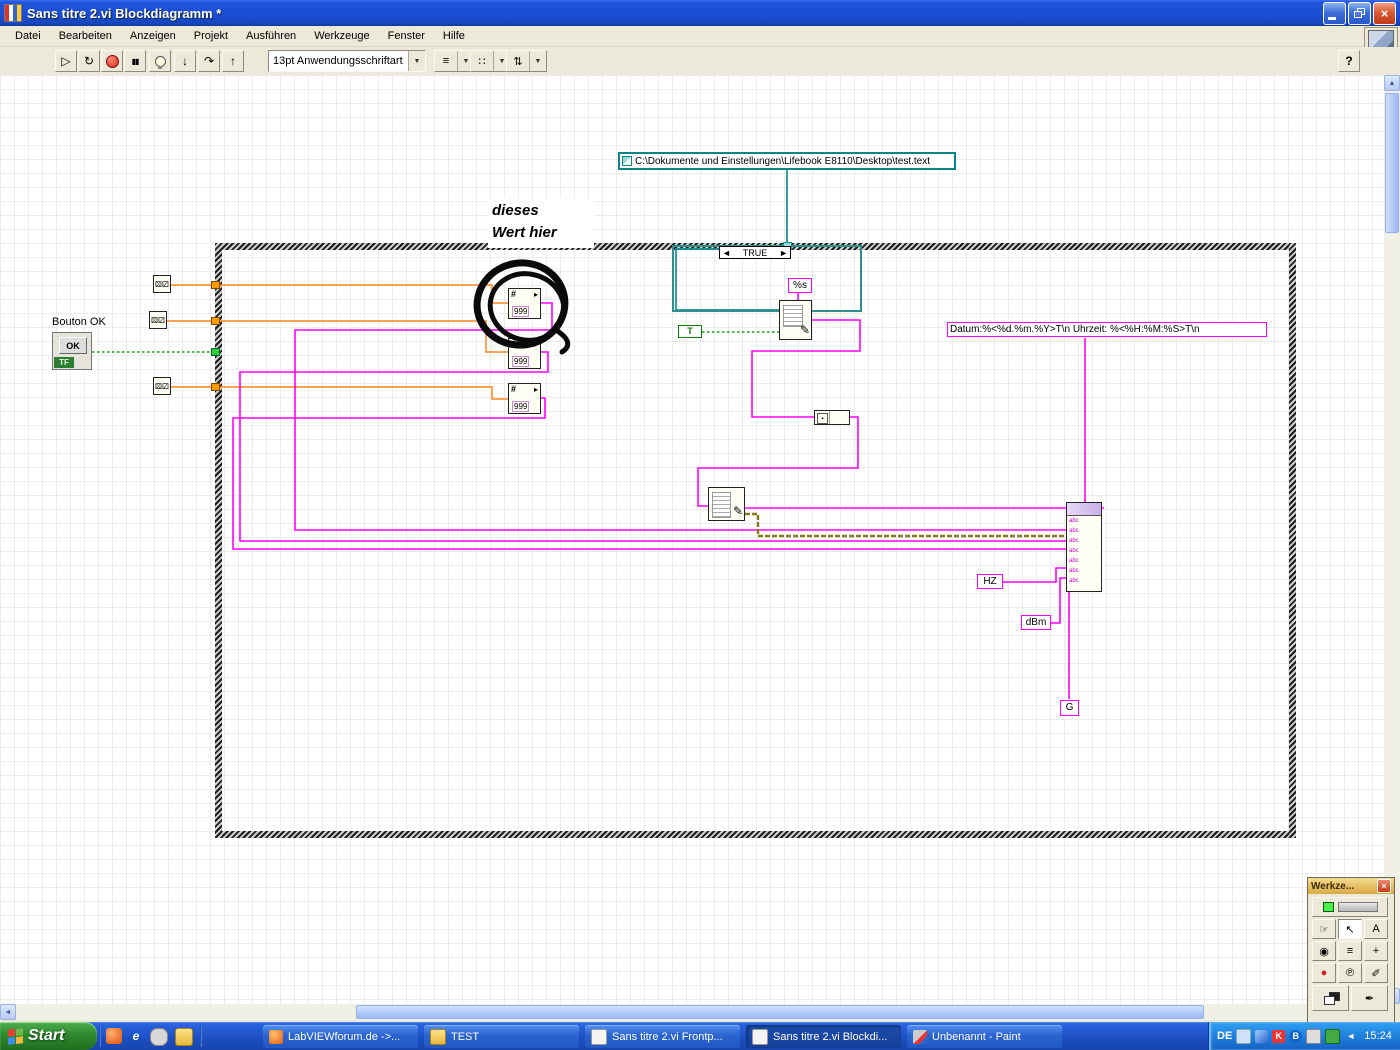 The height and width of the screenshot is (1050, 1400). I want to click on step-out-button: ↑, so click(233, 61).